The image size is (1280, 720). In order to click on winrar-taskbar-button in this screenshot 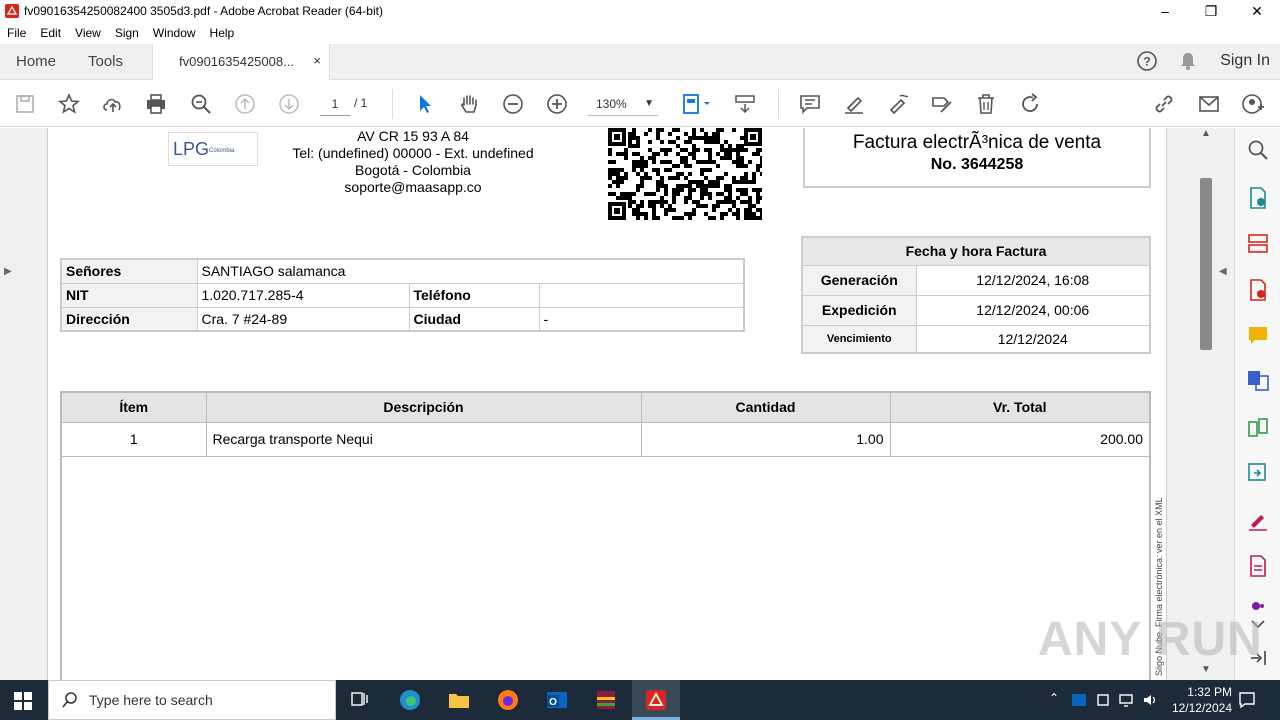, I will do `click(606, 700)`.